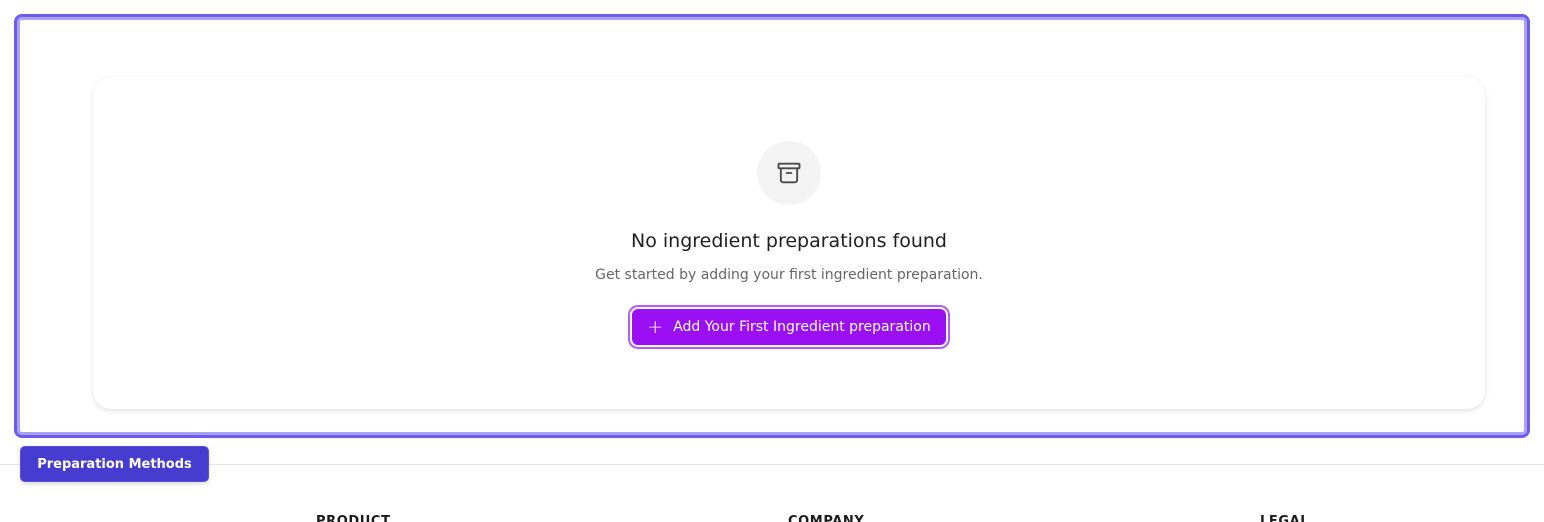  Describe the element at coordinates (802, 327) in the screenshot. I see `add-first-preparation-button-label: Add Your First Ingredient preparation` at that location.